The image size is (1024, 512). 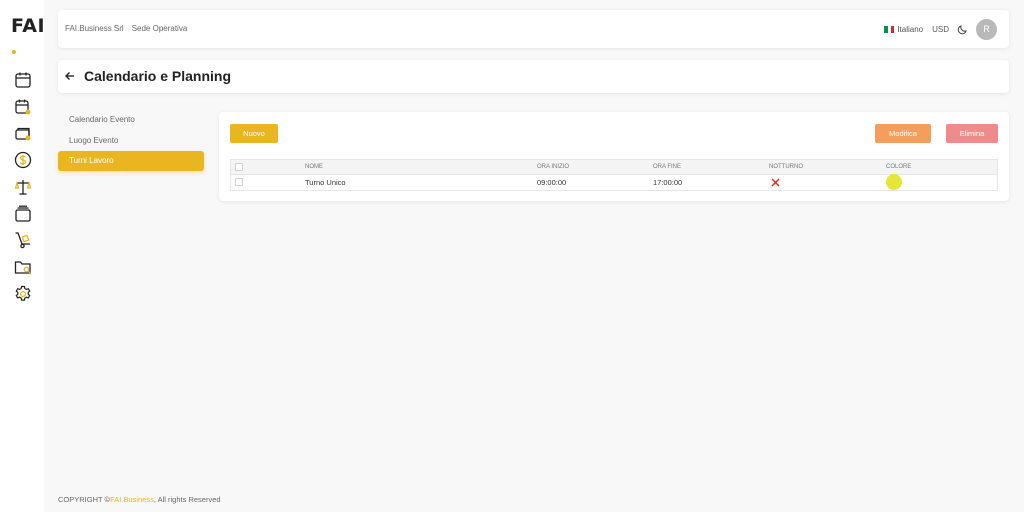 I want to click on scales-icon, so click(x=23, y=187).